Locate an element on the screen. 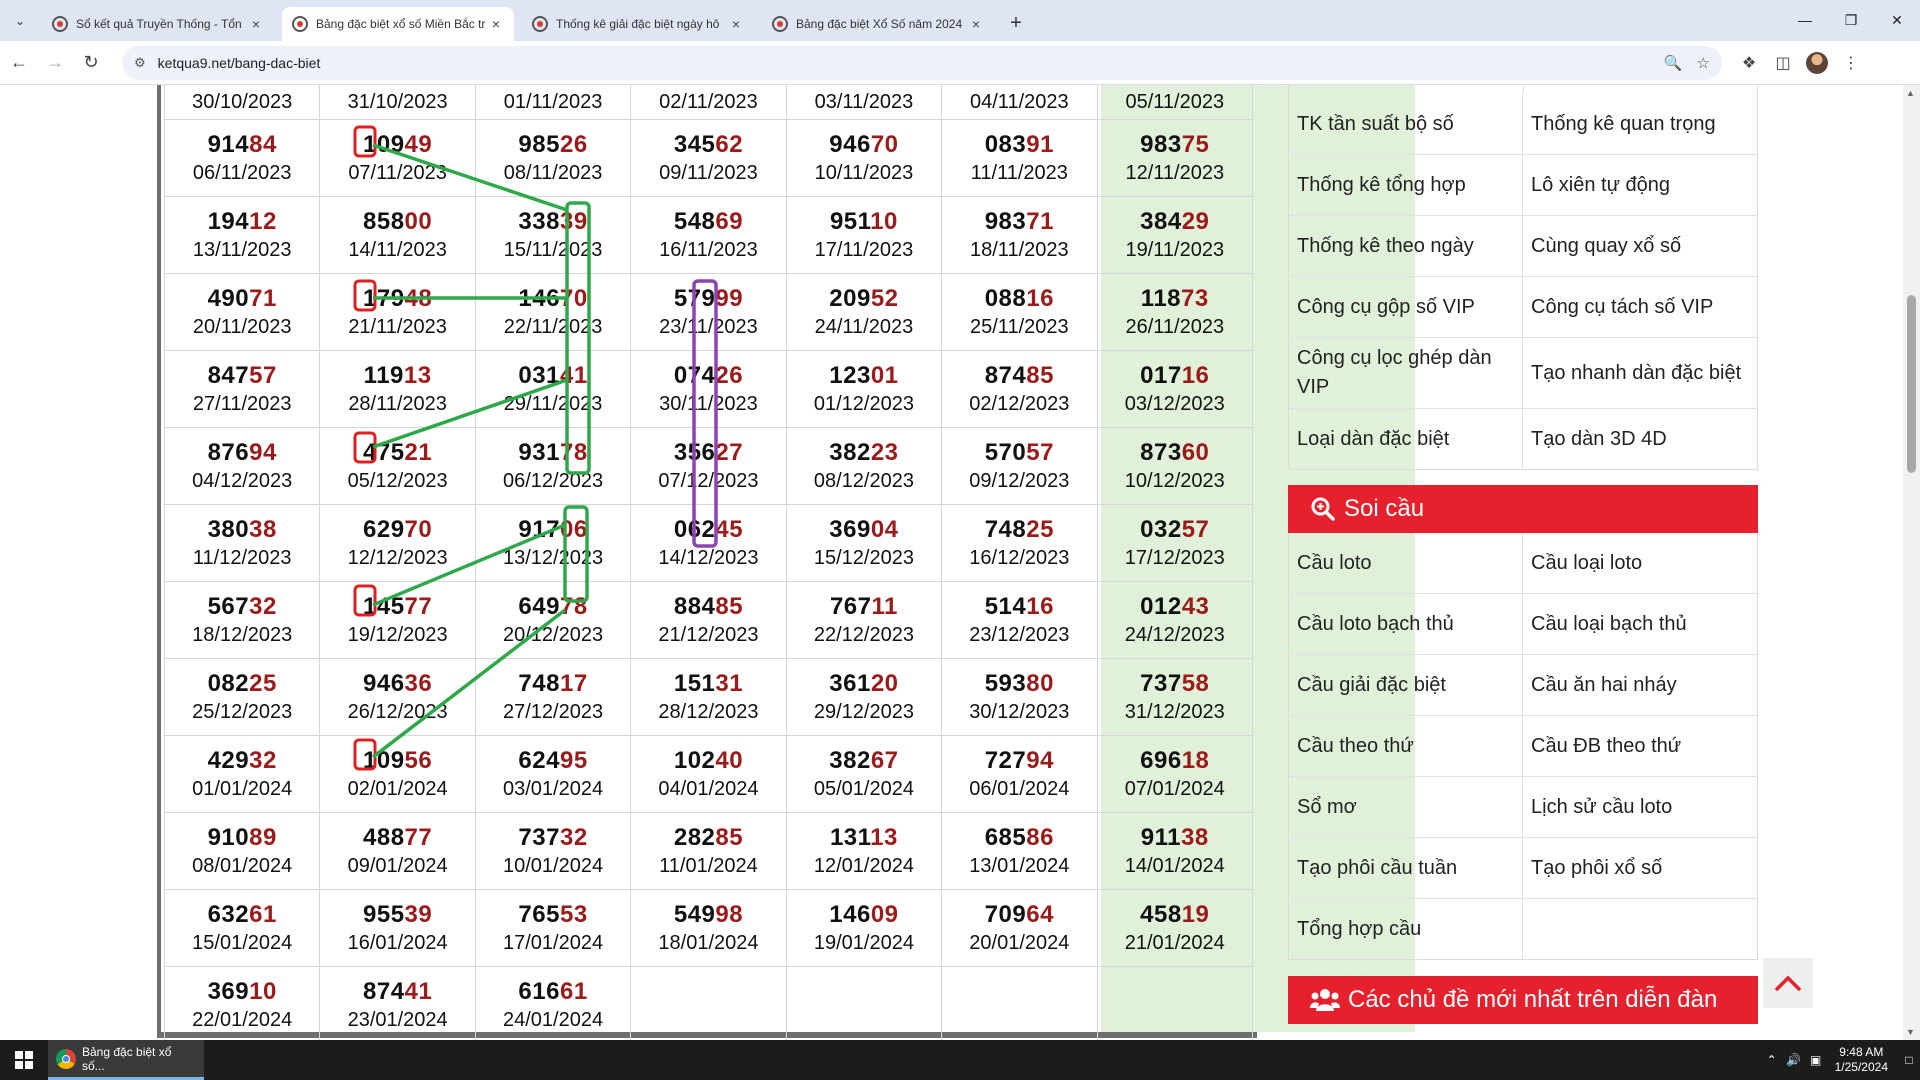  site-info-icon: ⚙ is located at coordinates (140, 63).